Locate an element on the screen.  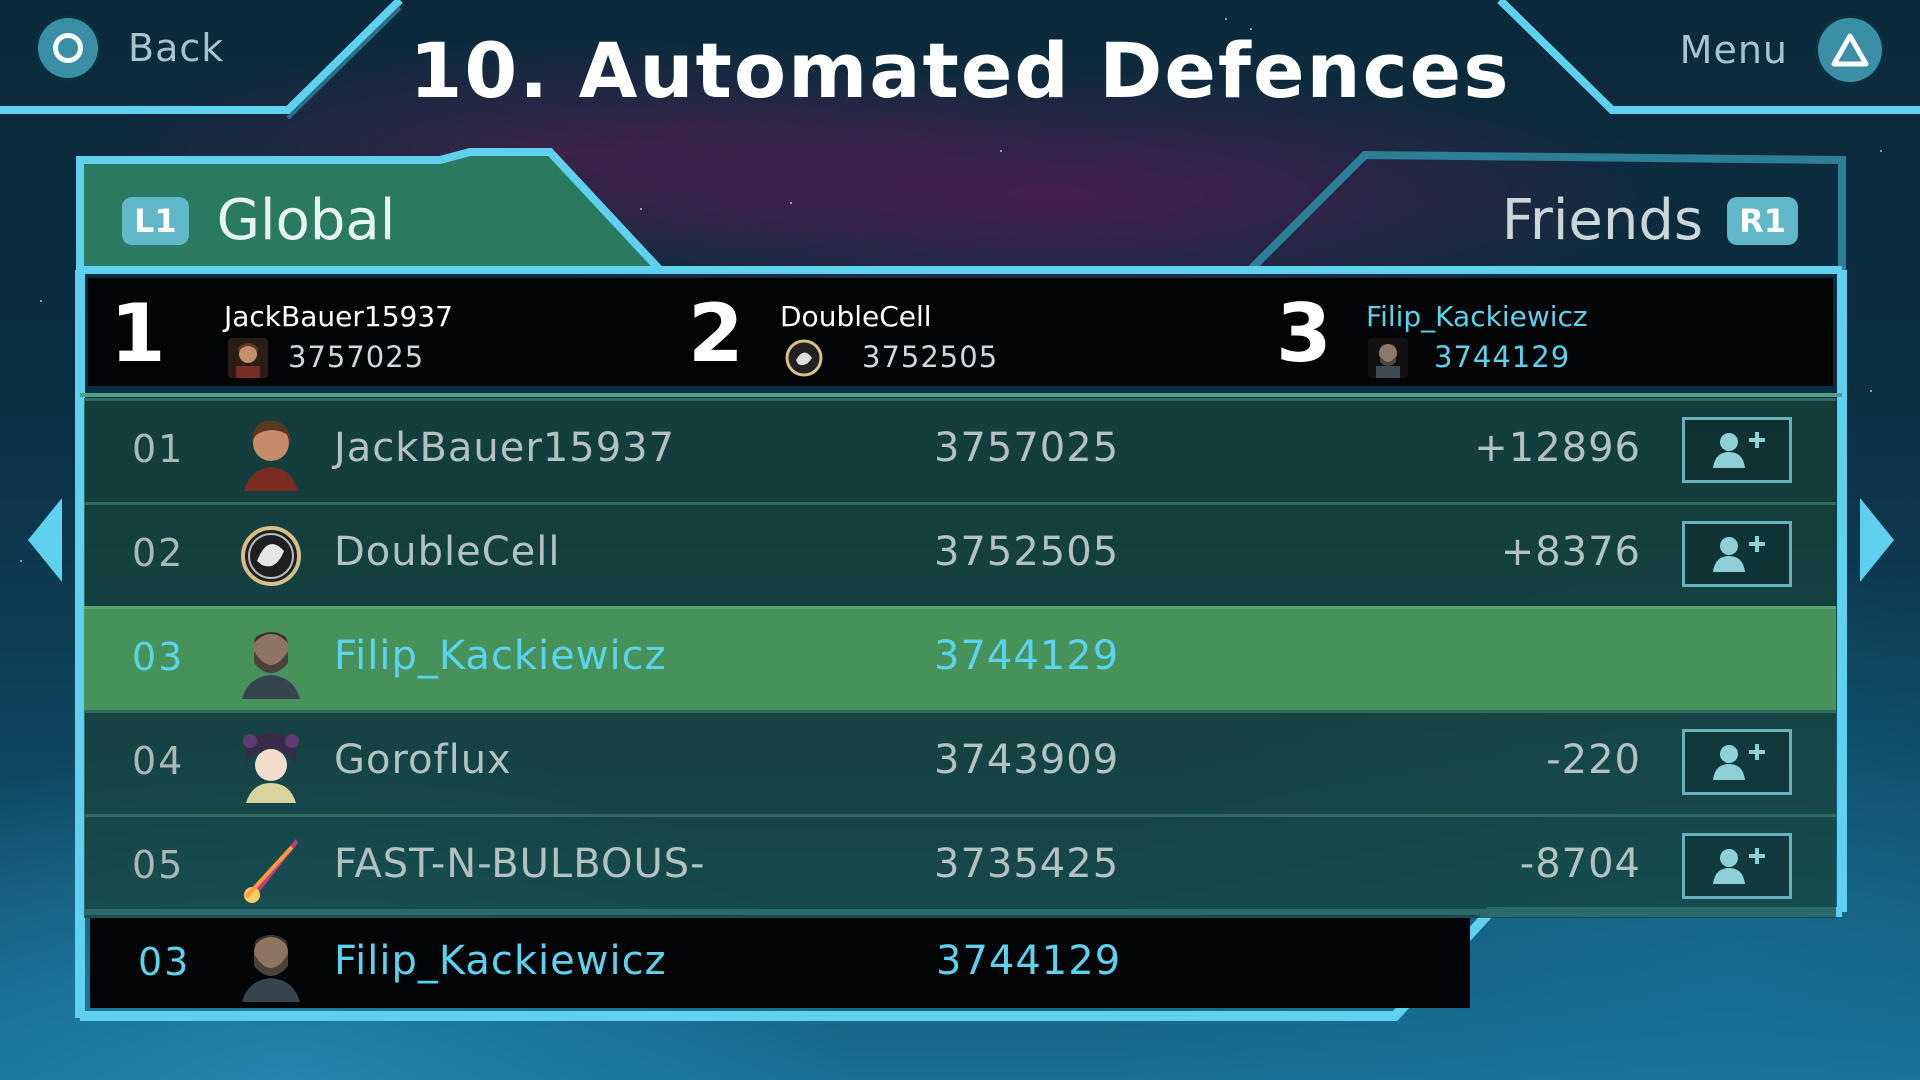
row-rank: 02 is located at coordinates (158, 553).